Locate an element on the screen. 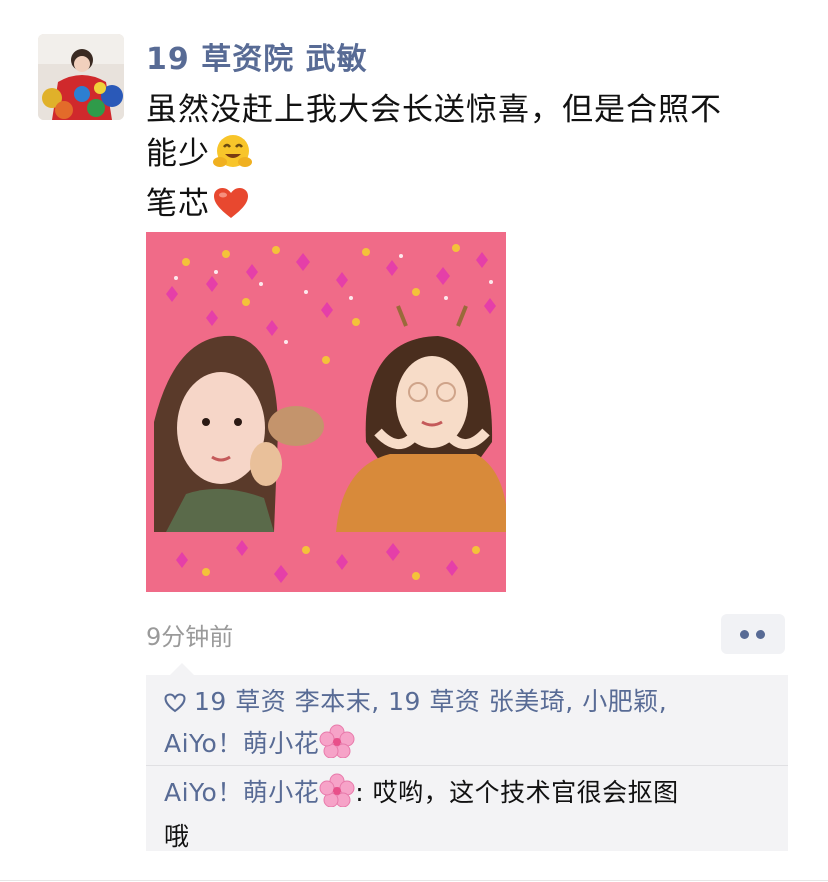  likes-line-2: AiYo！萌小花 is located at coordinates (469, 746).